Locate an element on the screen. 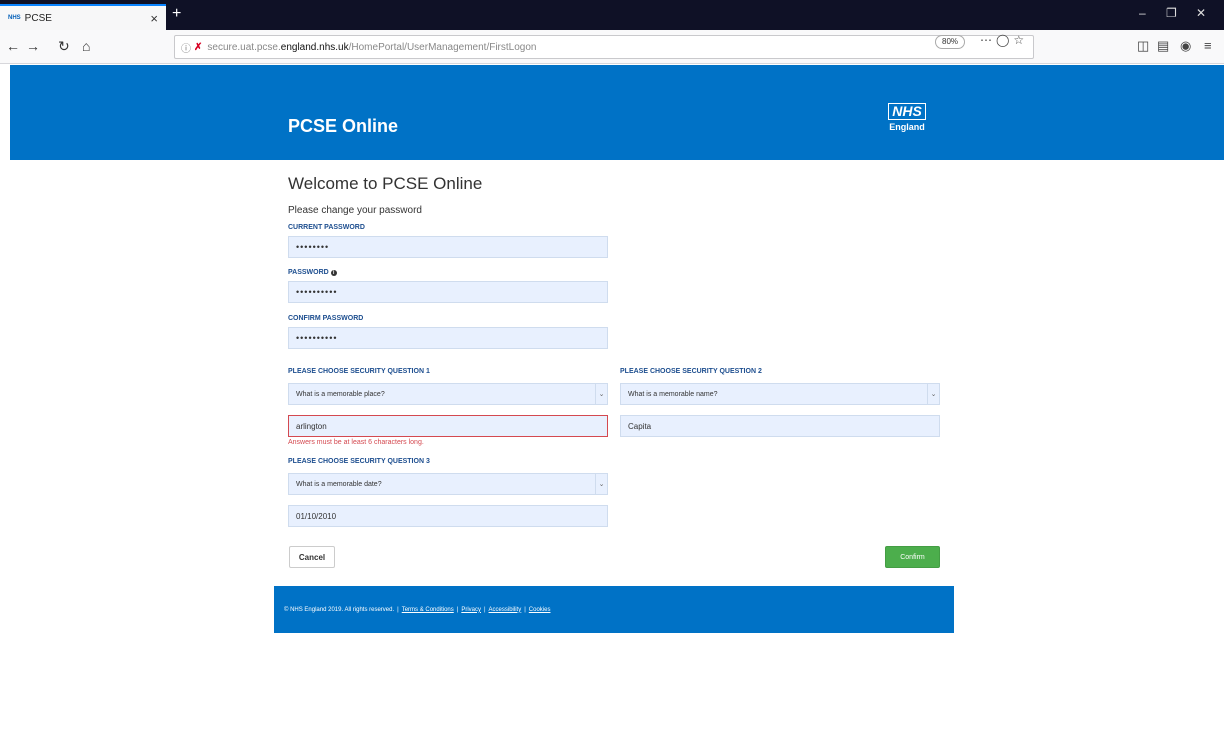 This screenshot has height=731, width=1224. security-question-3-value: What is a memorable date? is located at coordinates (339, 484).